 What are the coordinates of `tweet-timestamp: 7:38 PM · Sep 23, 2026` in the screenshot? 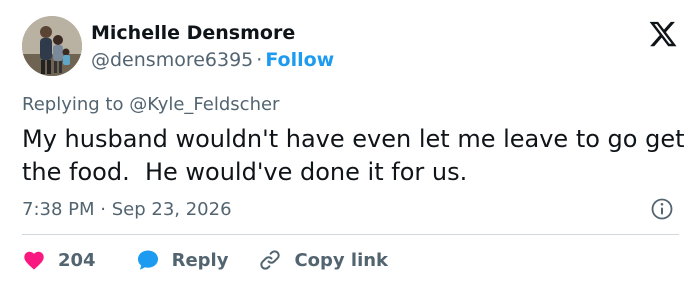 It's located at (127, 209).